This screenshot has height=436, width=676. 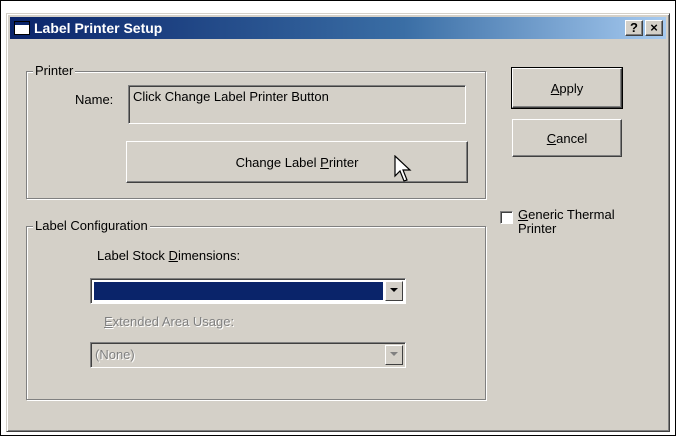 What do you see at coordinates (506, 217) in the screenshot?
I see `generic-thermal-printer-checkbox` at bounding box center [506, 217].